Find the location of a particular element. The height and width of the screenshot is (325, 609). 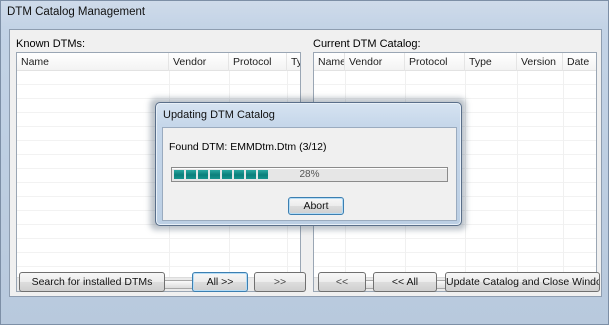

known-dtms-header: Name Vendor Protocol Type is located at coordinates (158, 62).